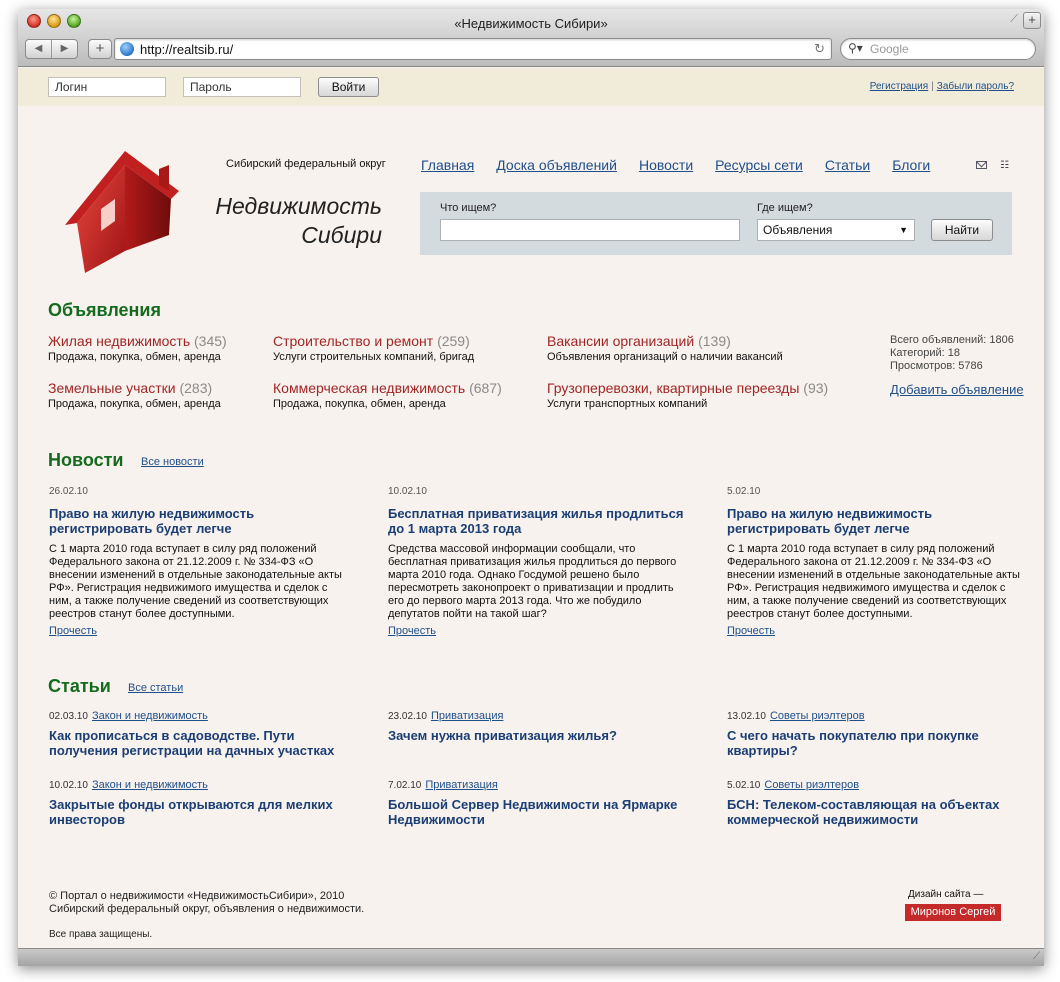 This screenshot has height=982, width=1060. Describe the element at coordinates (946, 894) in the screenshot. I see `design-credit-label: Дизайн сайта —` at that location.